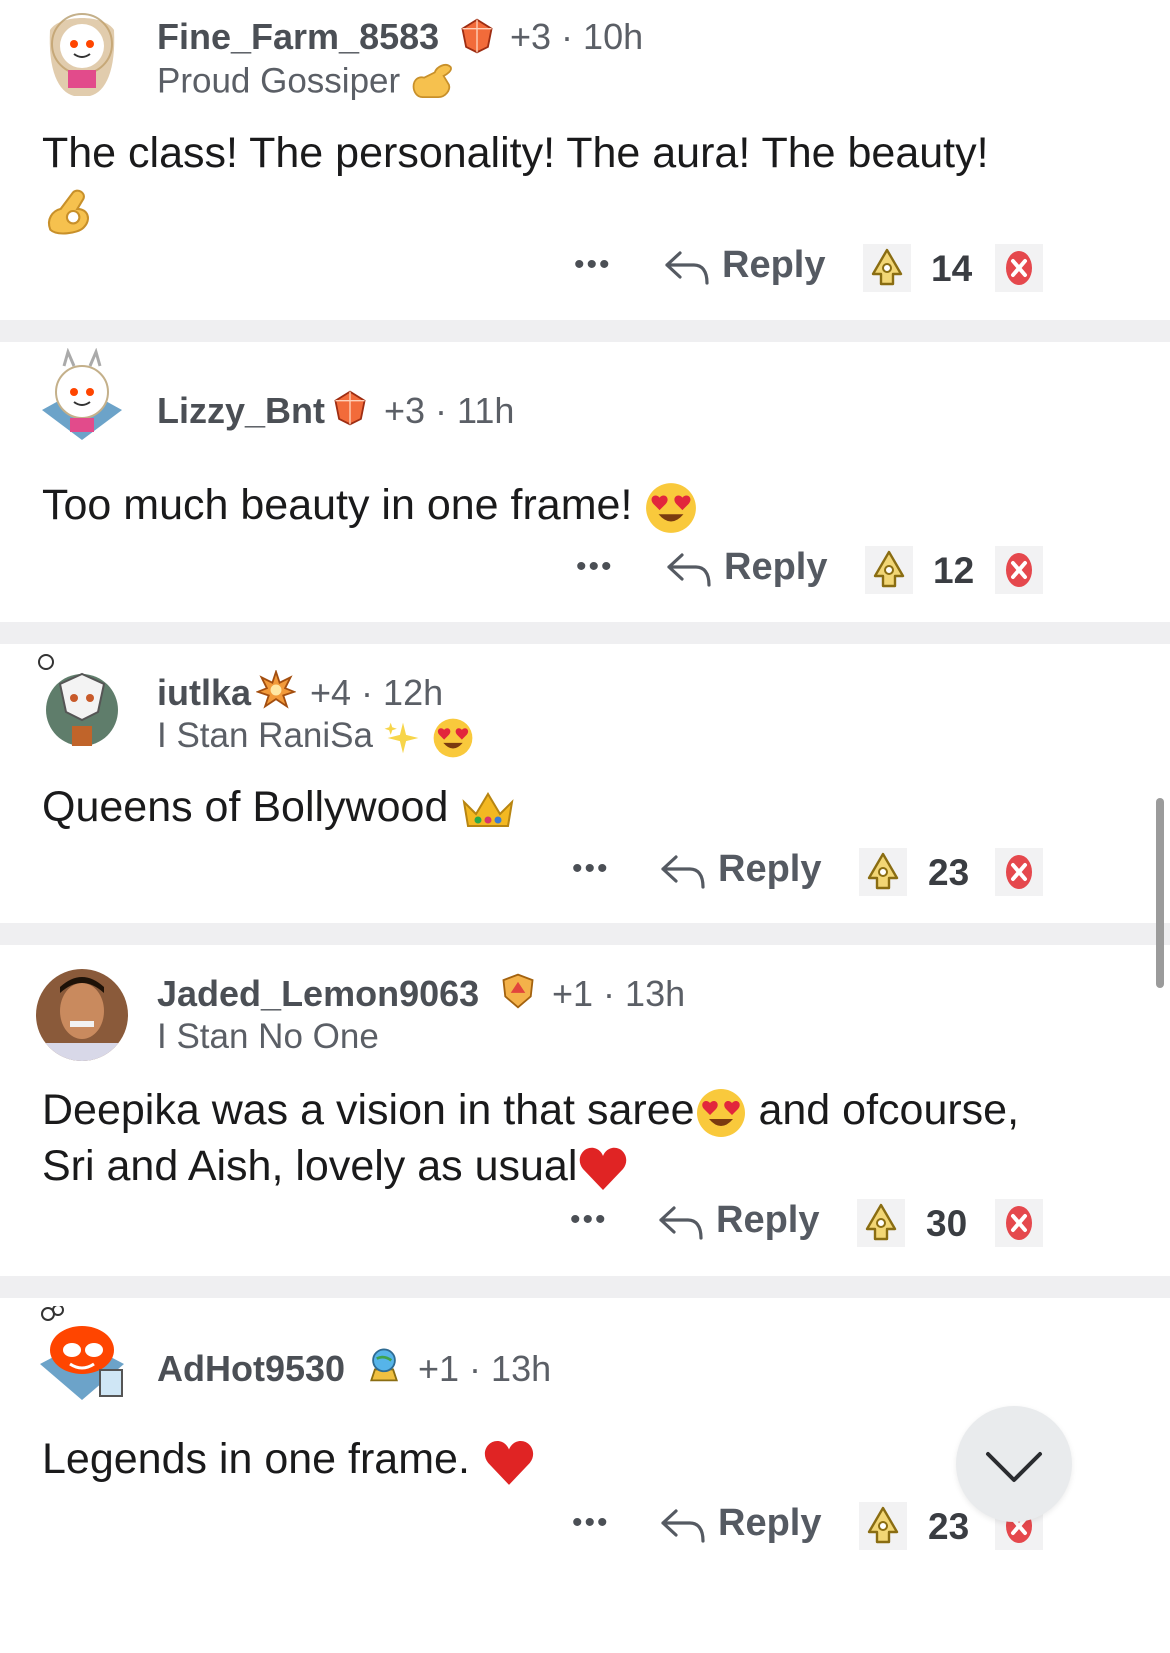 This screenshot has height=1653, width=1170. What do you see at coordinates (1014, 1467) in the screenshot?
I see `chevron-down-icon` at bounding box center [1014, 1467].